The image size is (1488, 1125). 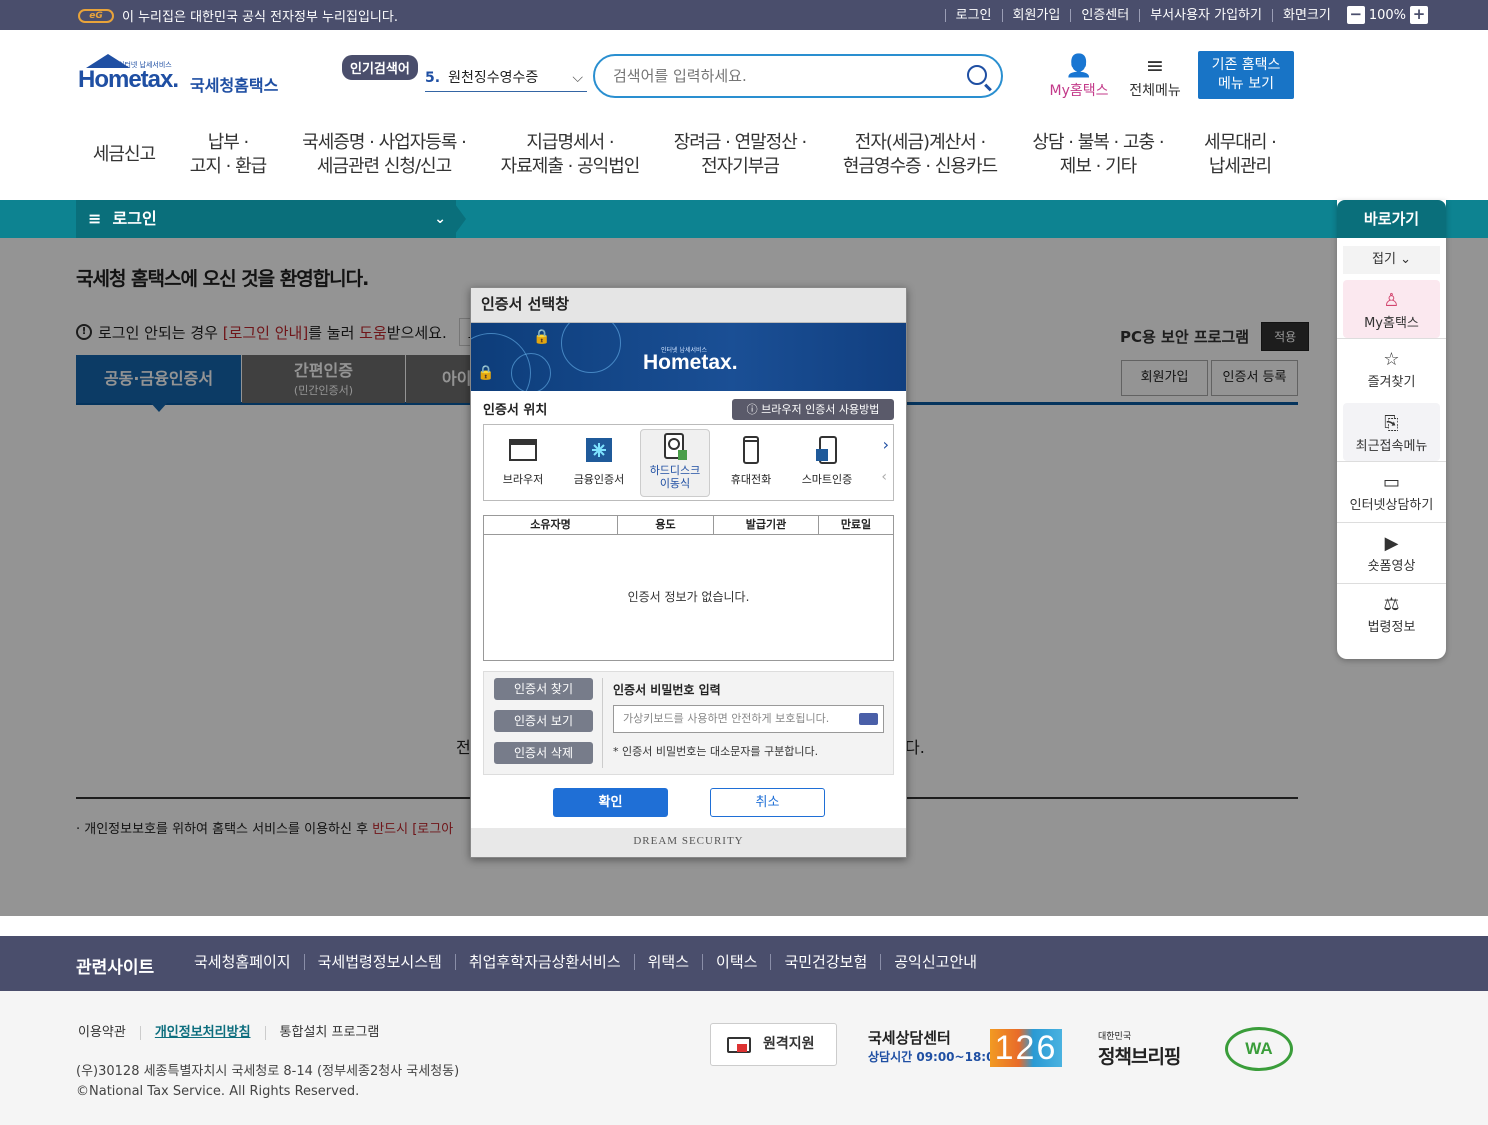 What do you see at coordinates (767, 802) in the screenshot?
I see `cancel-button: 취소` at bounding box center [767, 802].